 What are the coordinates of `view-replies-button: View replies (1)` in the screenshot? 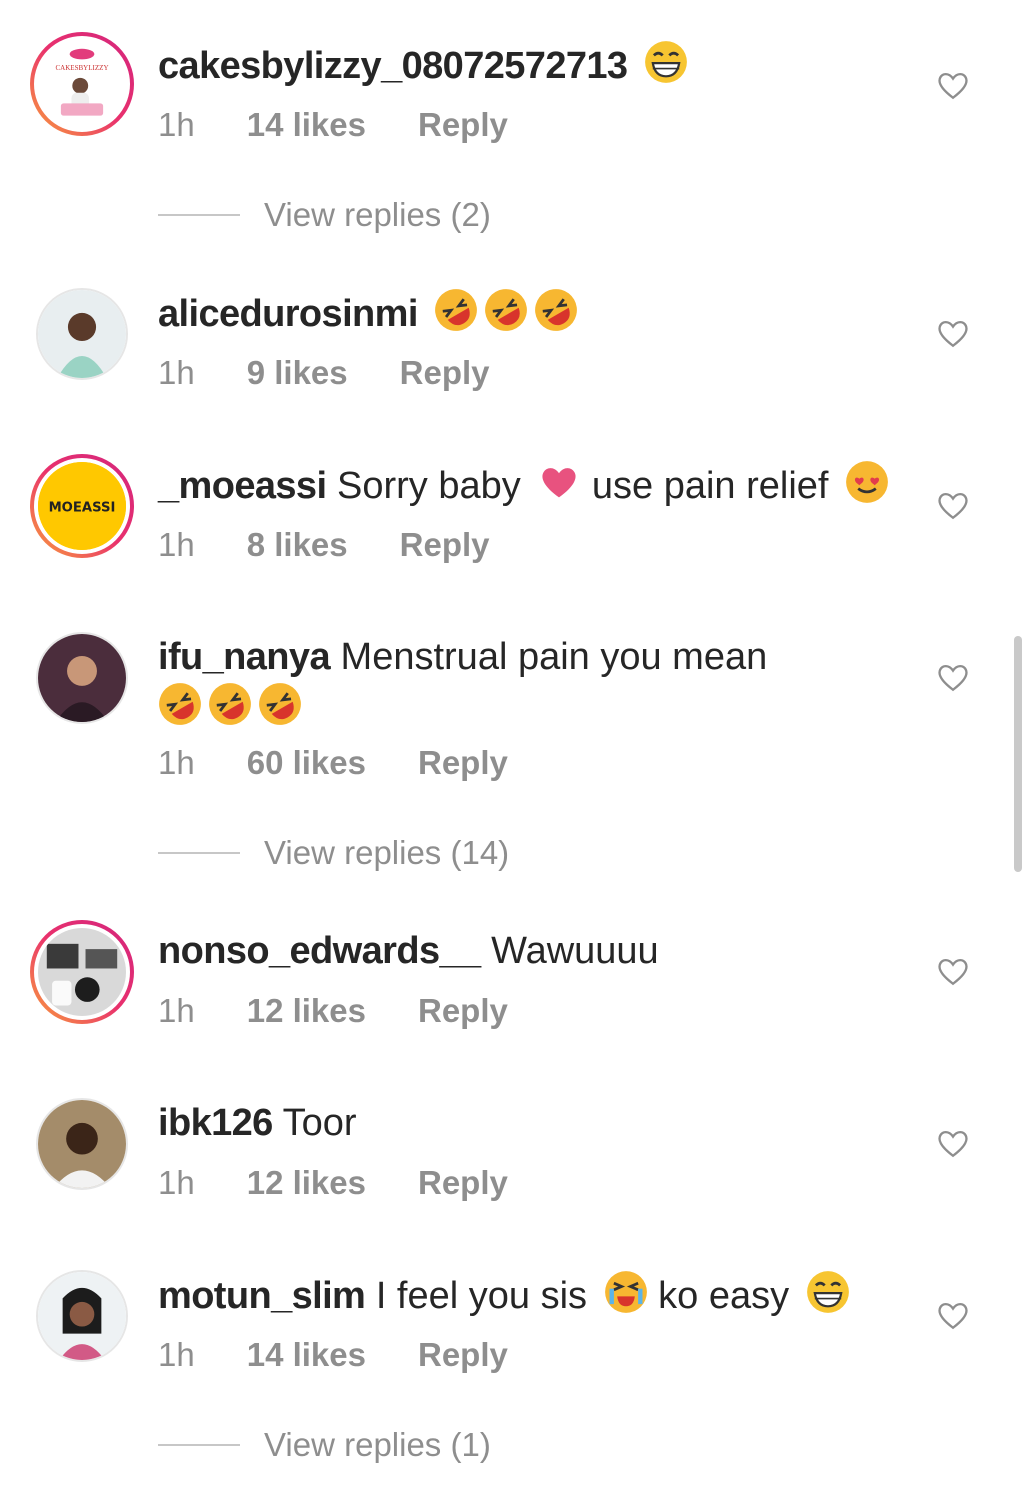 It's located at (324, 1445).